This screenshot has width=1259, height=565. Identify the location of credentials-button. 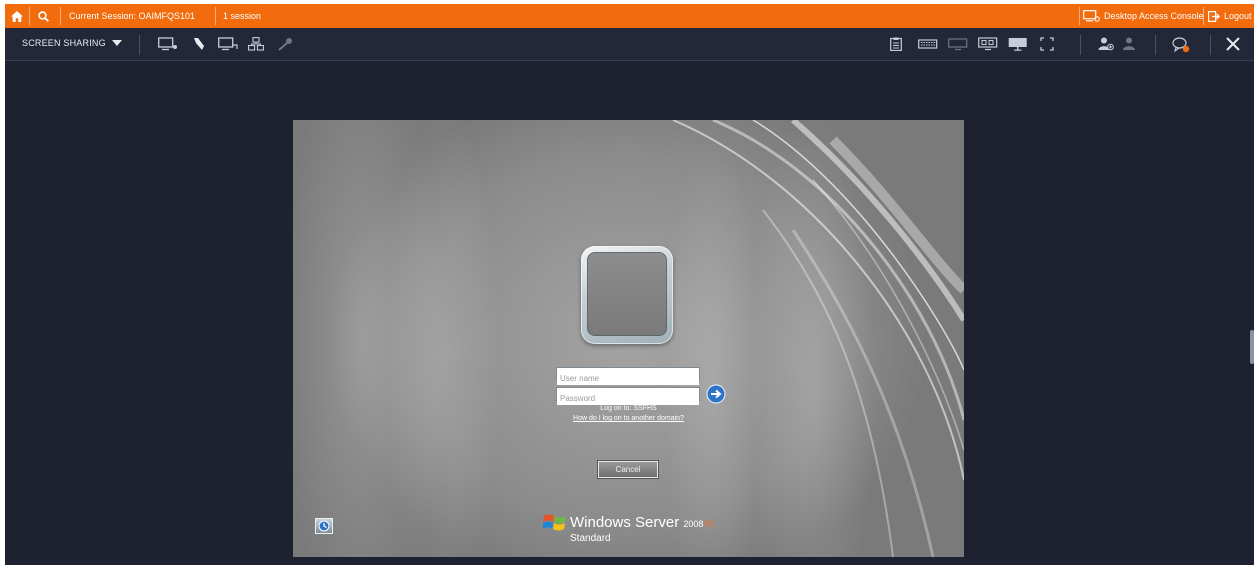
(286, 44).